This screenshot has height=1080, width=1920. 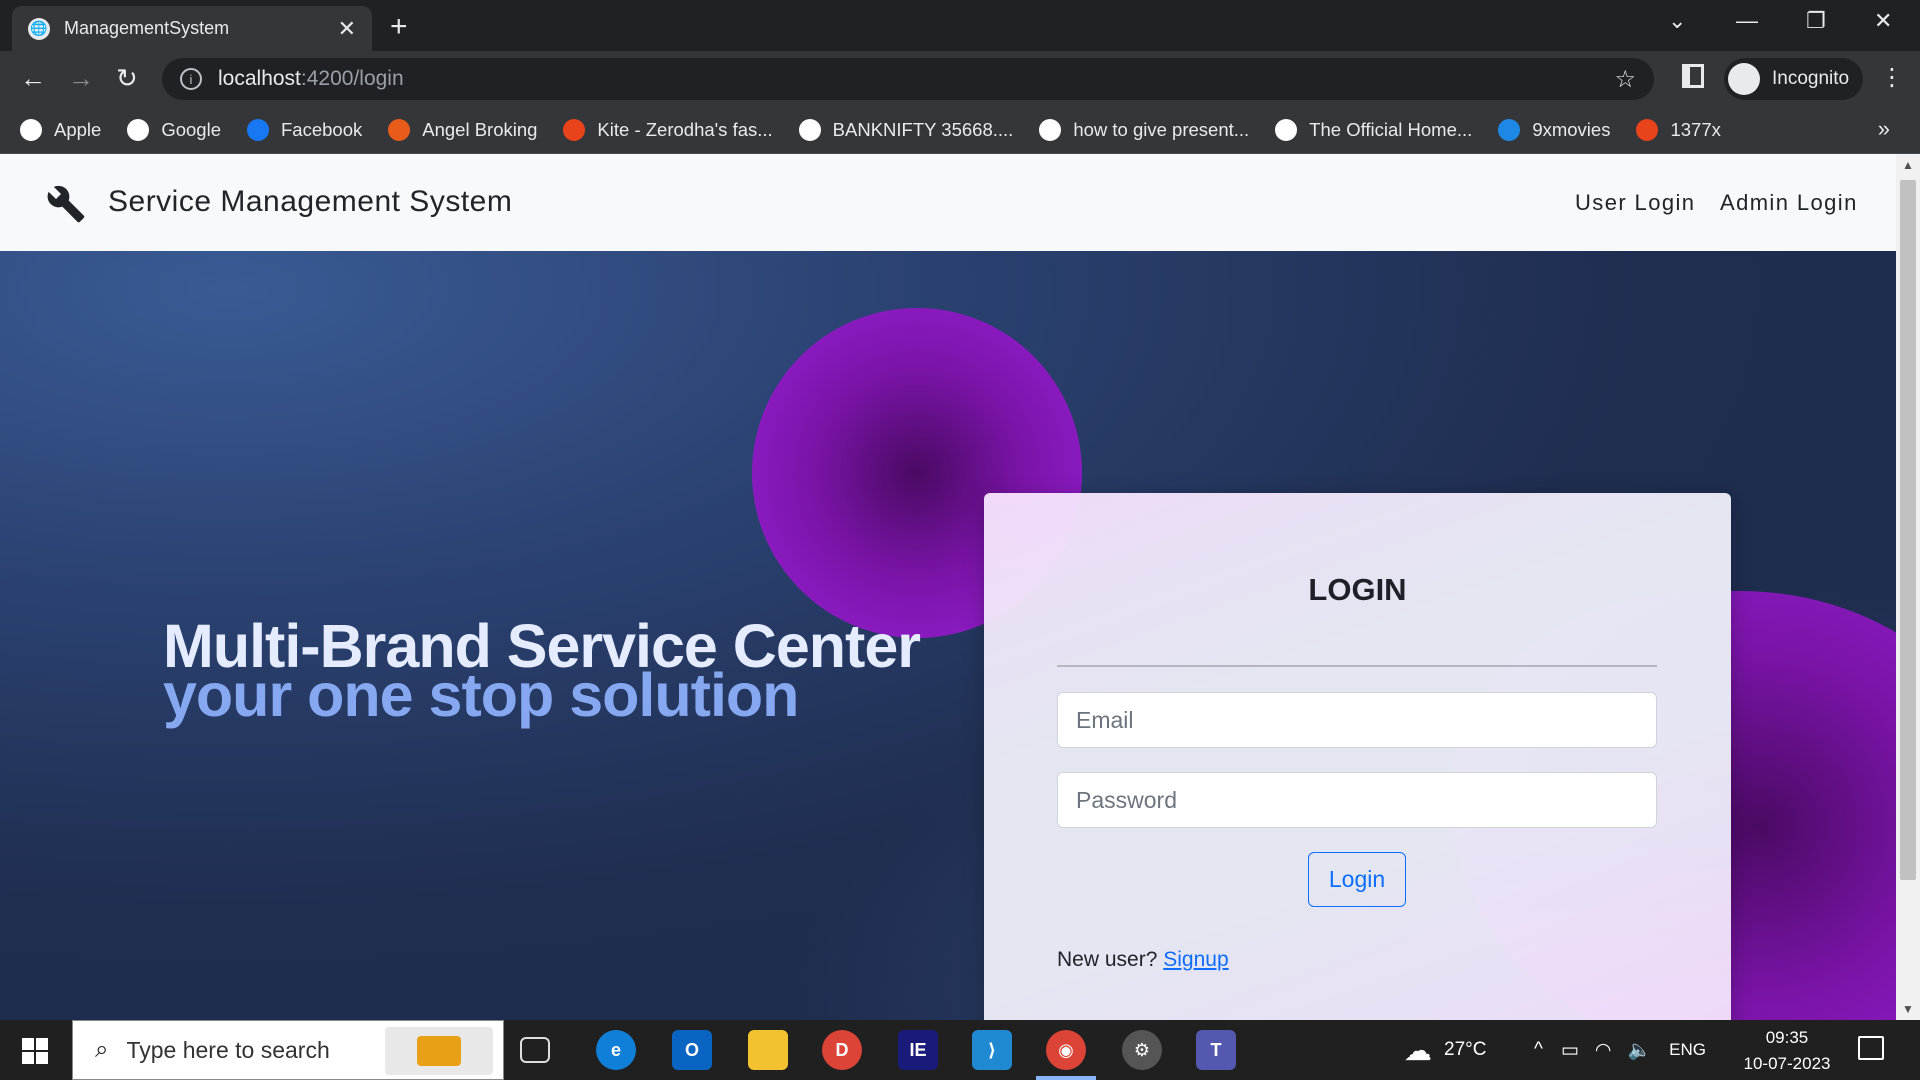 What do you see at coordinates (1787, 1063) in the screenshot?
I see `clock-date: 10-07-2023` at bounding box center [1787, 1063].